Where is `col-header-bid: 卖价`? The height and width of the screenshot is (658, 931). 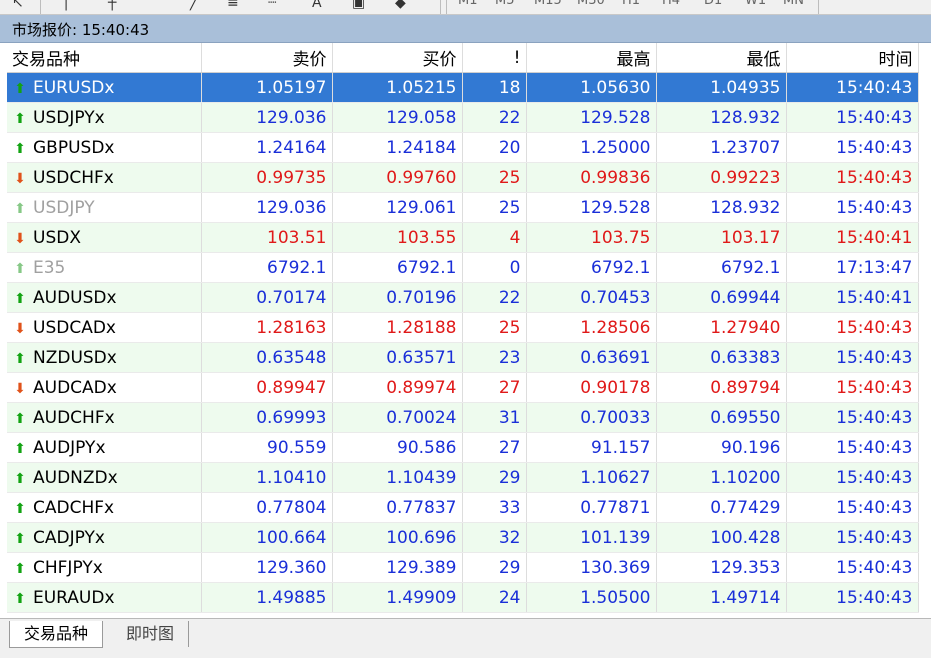
col-header-bid: 卖价 is located at coordinates (267, 58).